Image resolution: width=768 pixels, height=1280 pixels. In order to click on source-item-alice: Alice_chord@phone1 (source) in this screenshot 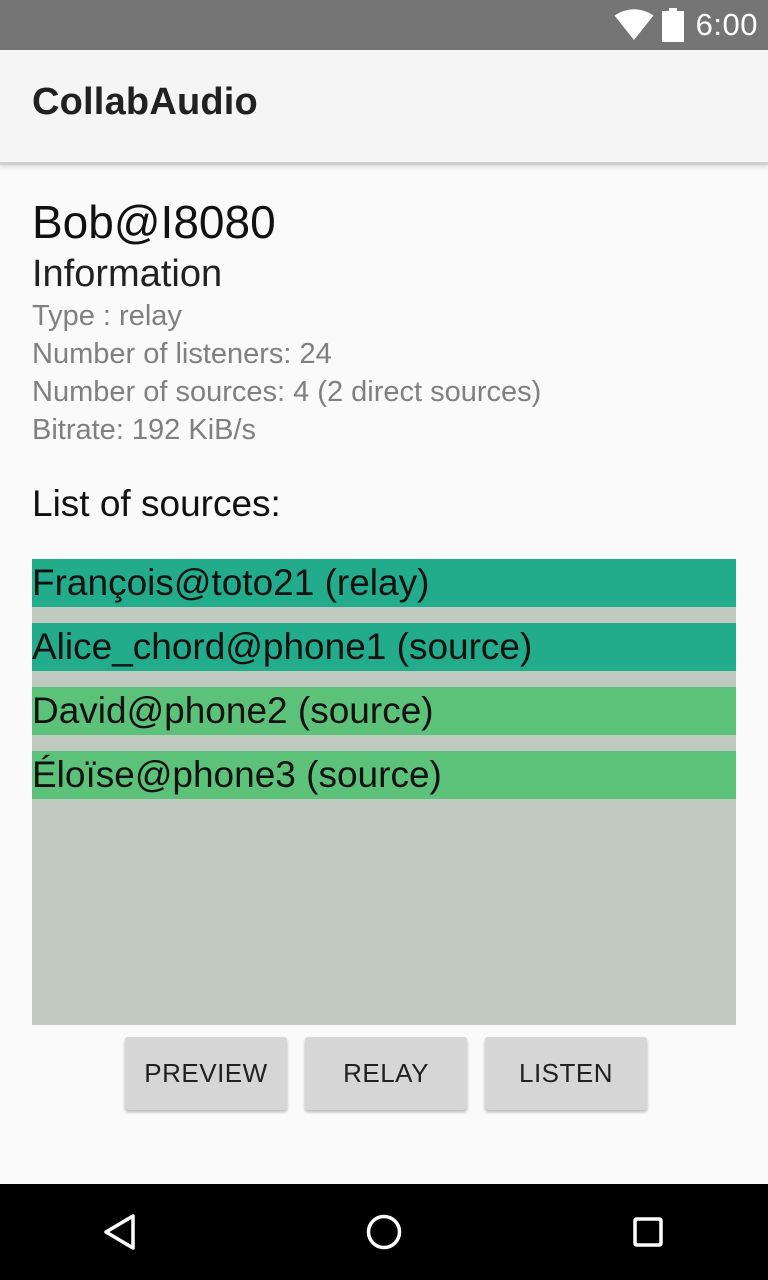, I will do `click(384, 647)`.